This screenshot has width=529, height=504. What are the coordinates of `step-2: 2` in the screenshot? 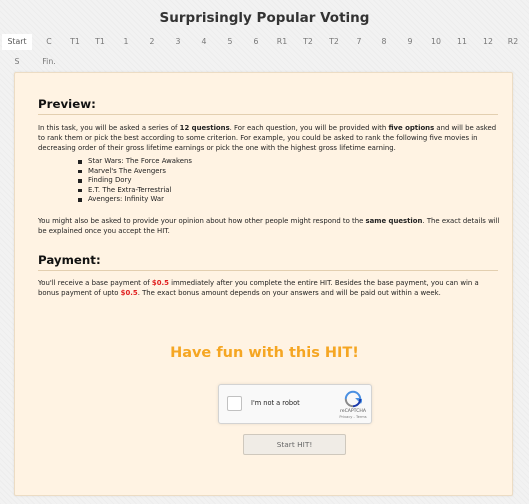 It's located at (152, 42).